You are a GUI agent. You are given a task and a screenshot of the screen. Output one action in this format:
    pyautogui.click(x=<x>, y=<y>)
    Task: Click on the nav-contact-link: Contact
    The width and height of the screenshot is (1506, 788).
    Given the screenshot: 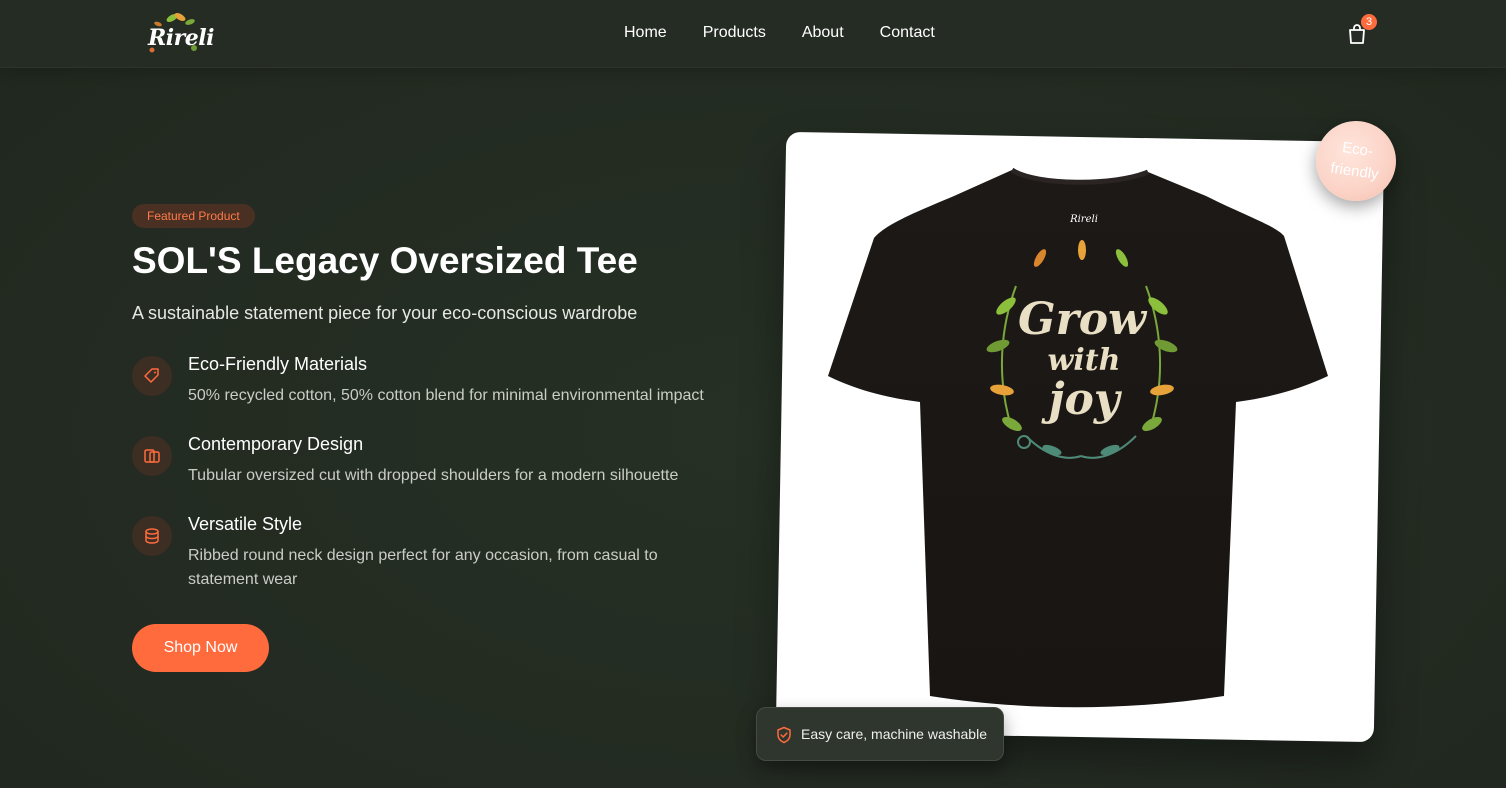 What is the action you would take?
    pyautogui.click(x=907, y=33)
    